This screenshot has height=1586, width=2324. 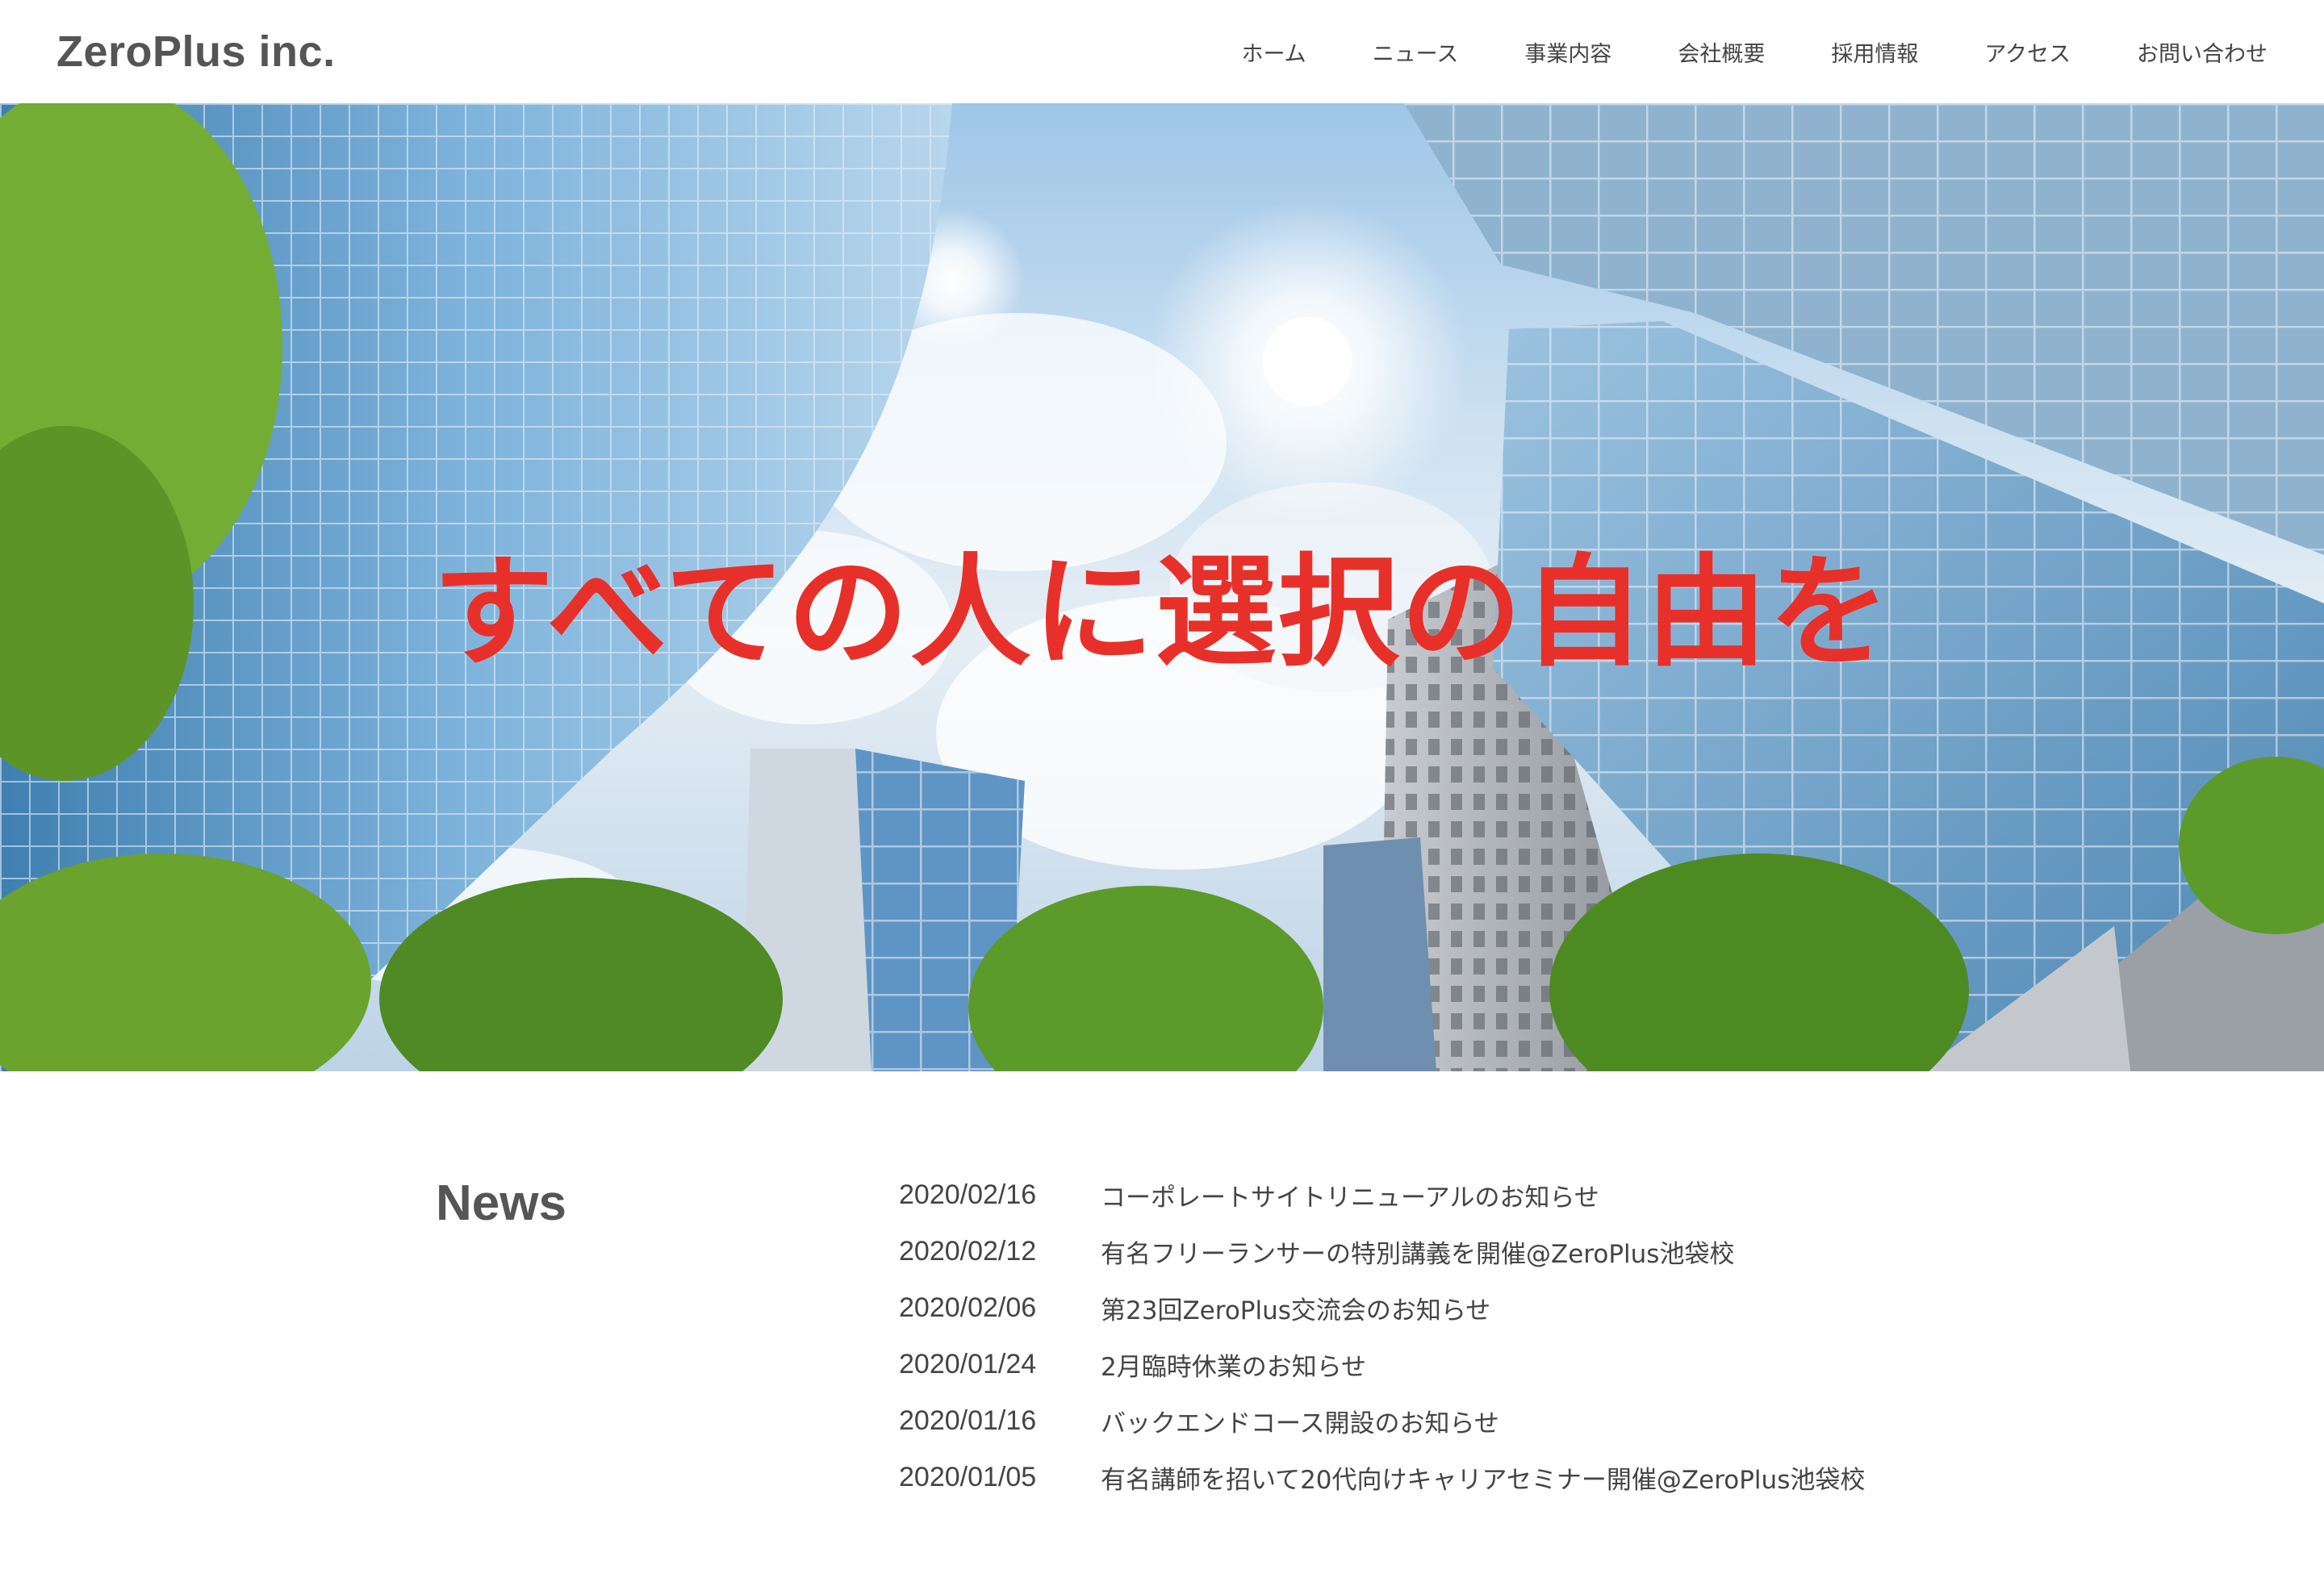 What do you see at coordinates (968, 1420) in the screenshot?
I see `news-date: 2020/01/16` at bounding box center [968, 1420].